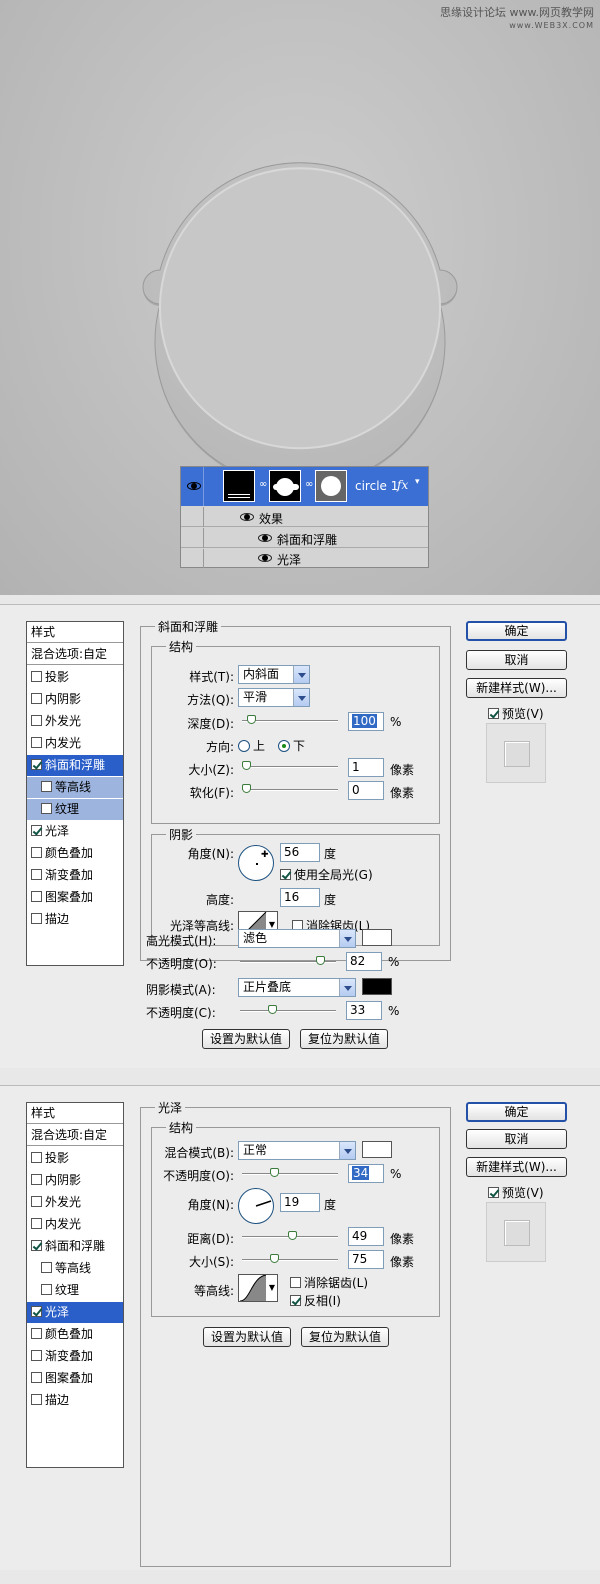 Image resolution: width=600 pixels, height=1584 pixels. What do you see at coordinates (366, 1259) in the screenshot?
I see `size-input: 75` at bounding box center [366, 1259].